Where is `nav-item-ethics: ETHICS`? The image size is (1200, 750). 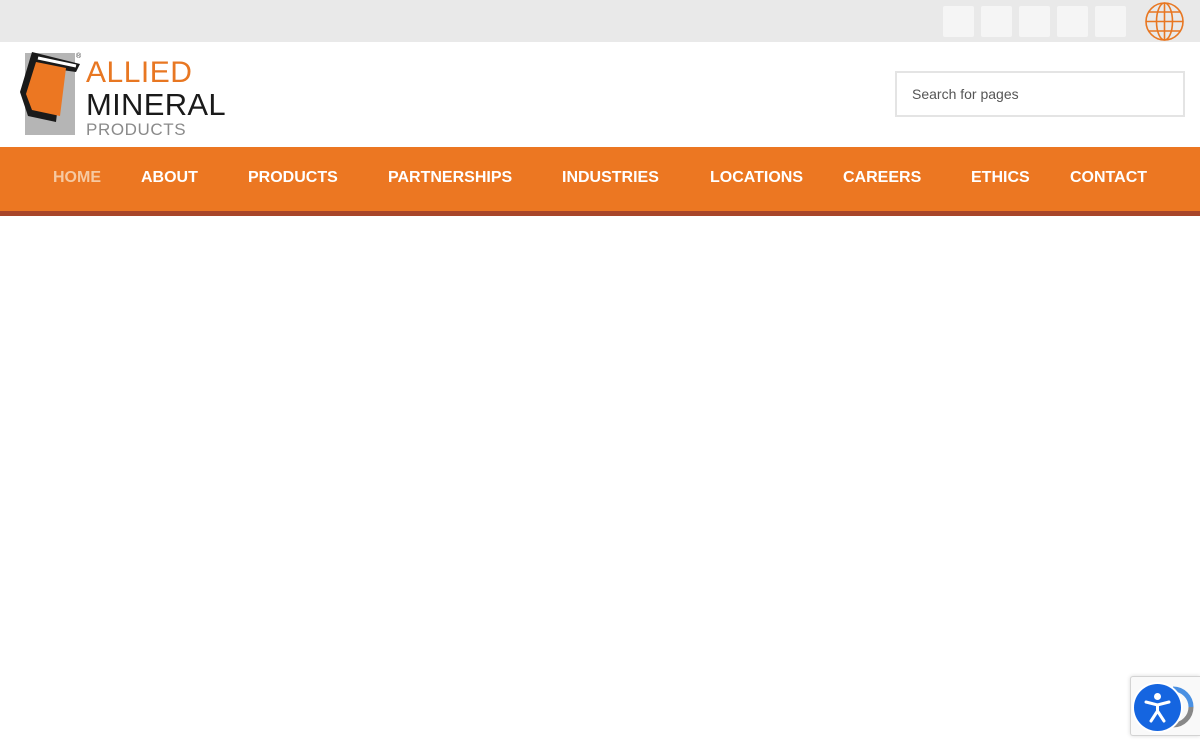 nav-item-ethics: ETHICS is located at coordinates (1000, 179).